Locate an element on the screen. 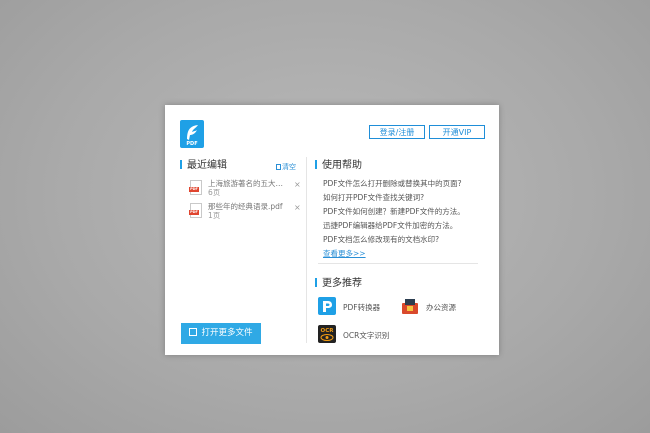  open-vip-button: 开通VIP is located at coordinates (457, 132).